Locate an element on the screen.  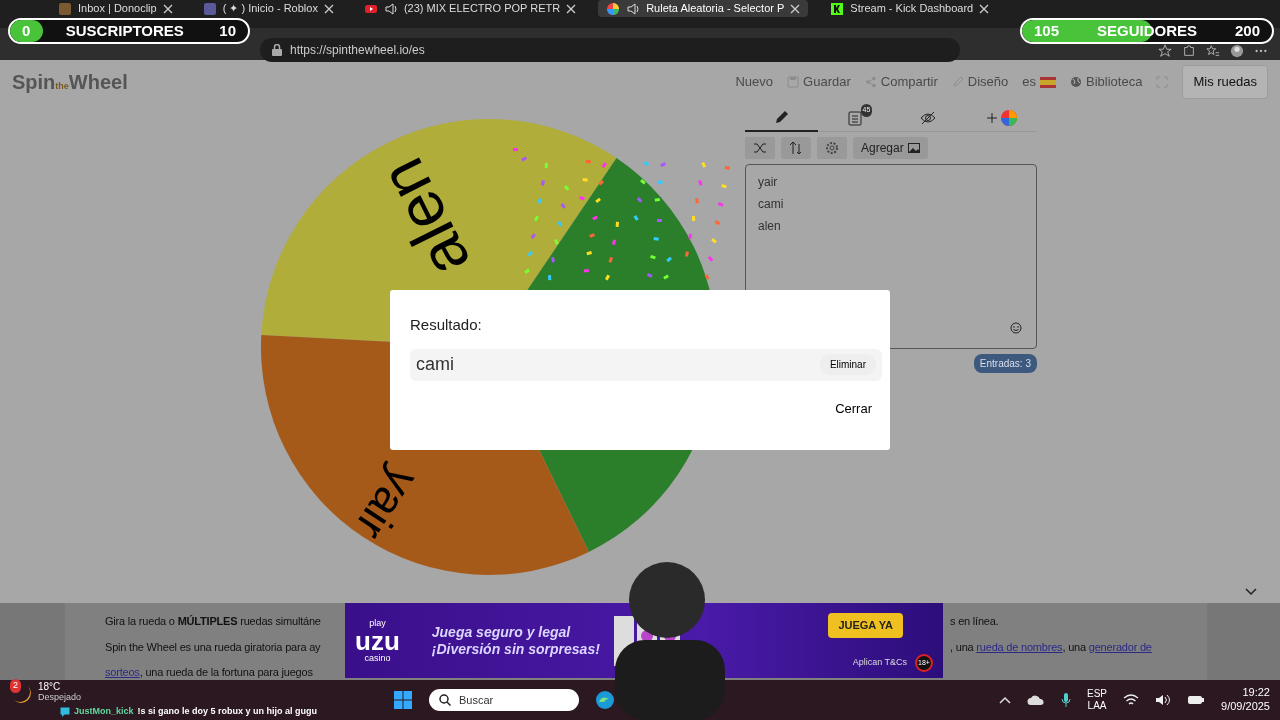
ad-text: ¡Diversión sin sorpresas! is located at coordinates (515, 649).